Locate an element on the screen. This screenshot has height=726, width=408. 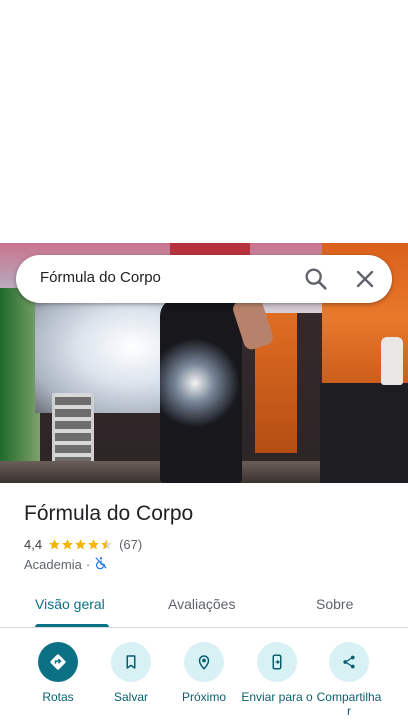
share-button: Compartilha r is located at coordinates (349, 680).